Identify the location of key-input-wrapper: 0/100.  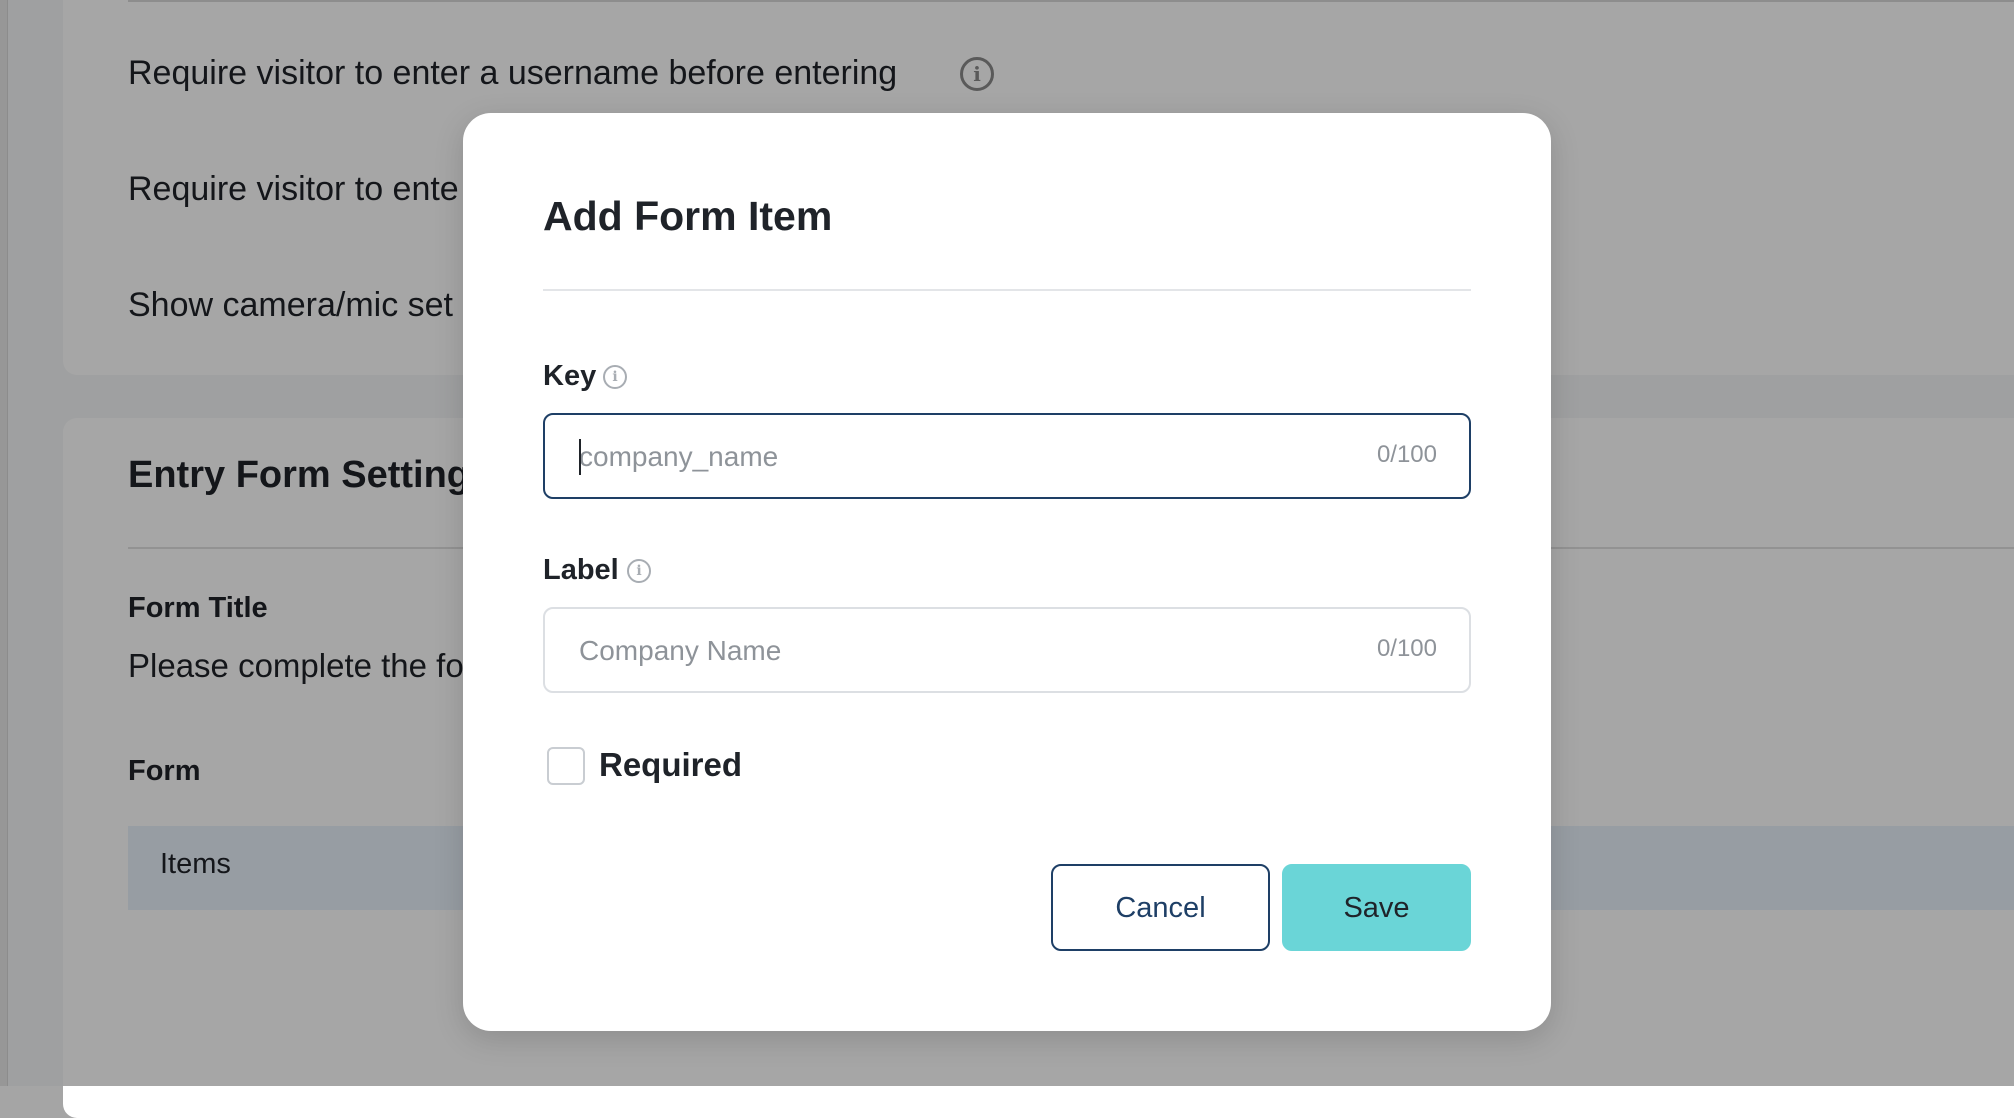
(1007, 456).